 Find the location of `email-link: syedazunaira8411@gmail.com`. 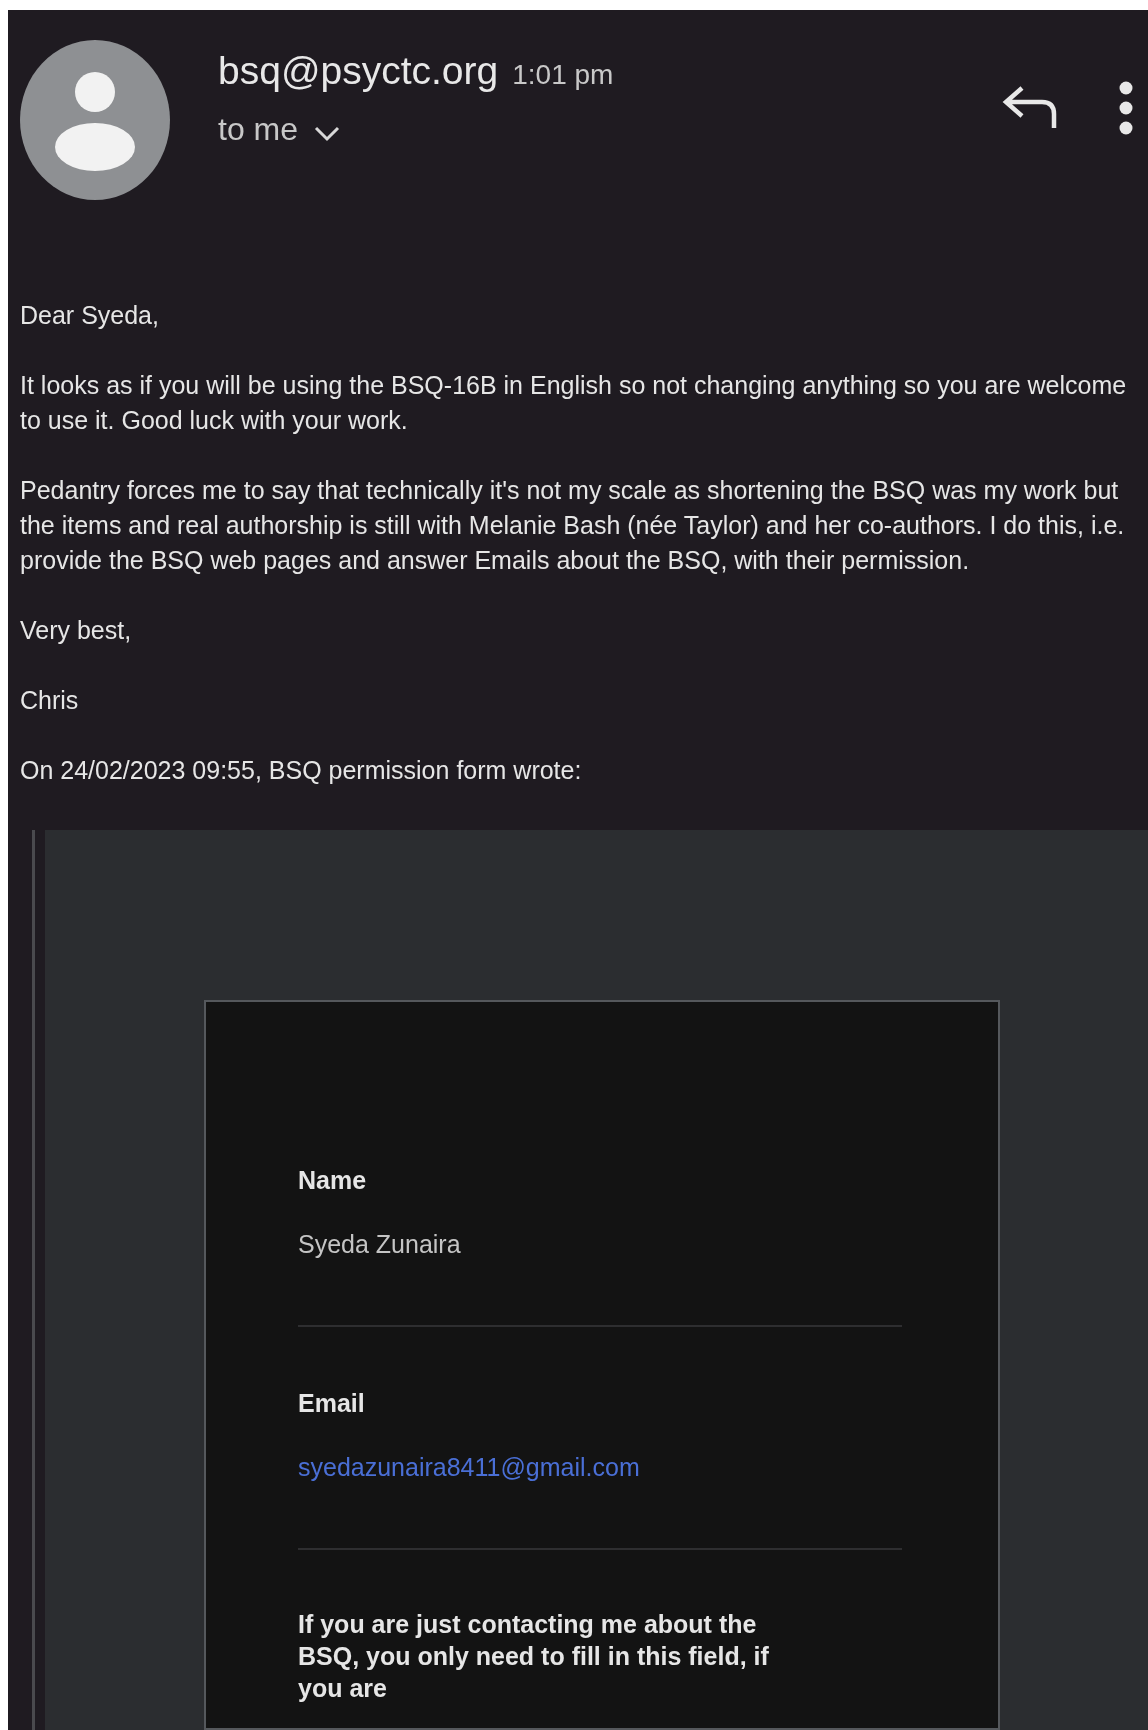

email-link: syedazunaira8411@gmail.com is located at coordinates (469, 1467).